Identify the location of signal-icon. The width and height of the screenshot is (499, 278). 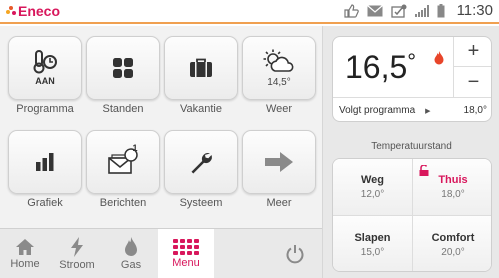
(421, 10).